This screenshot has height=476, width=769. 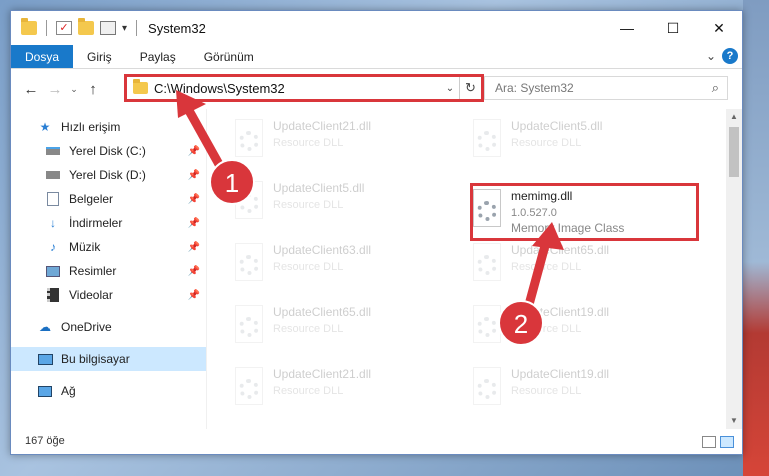 What do you see at coordinates (108, 247) in the screenshot?
I see `sidebar-item-music: ♪ Müzik 📌` at bounding box center [108, 247].